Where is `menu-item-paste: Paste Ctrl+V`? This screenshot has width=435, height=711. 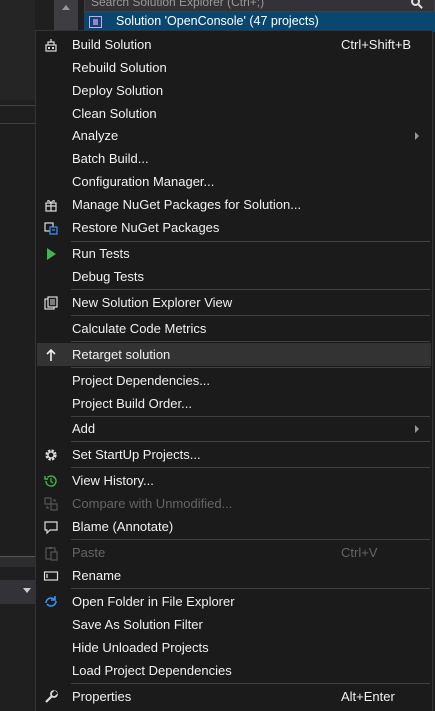 menu-item-paste: Paste Ctrl+V is located at coordinates (234, 552).